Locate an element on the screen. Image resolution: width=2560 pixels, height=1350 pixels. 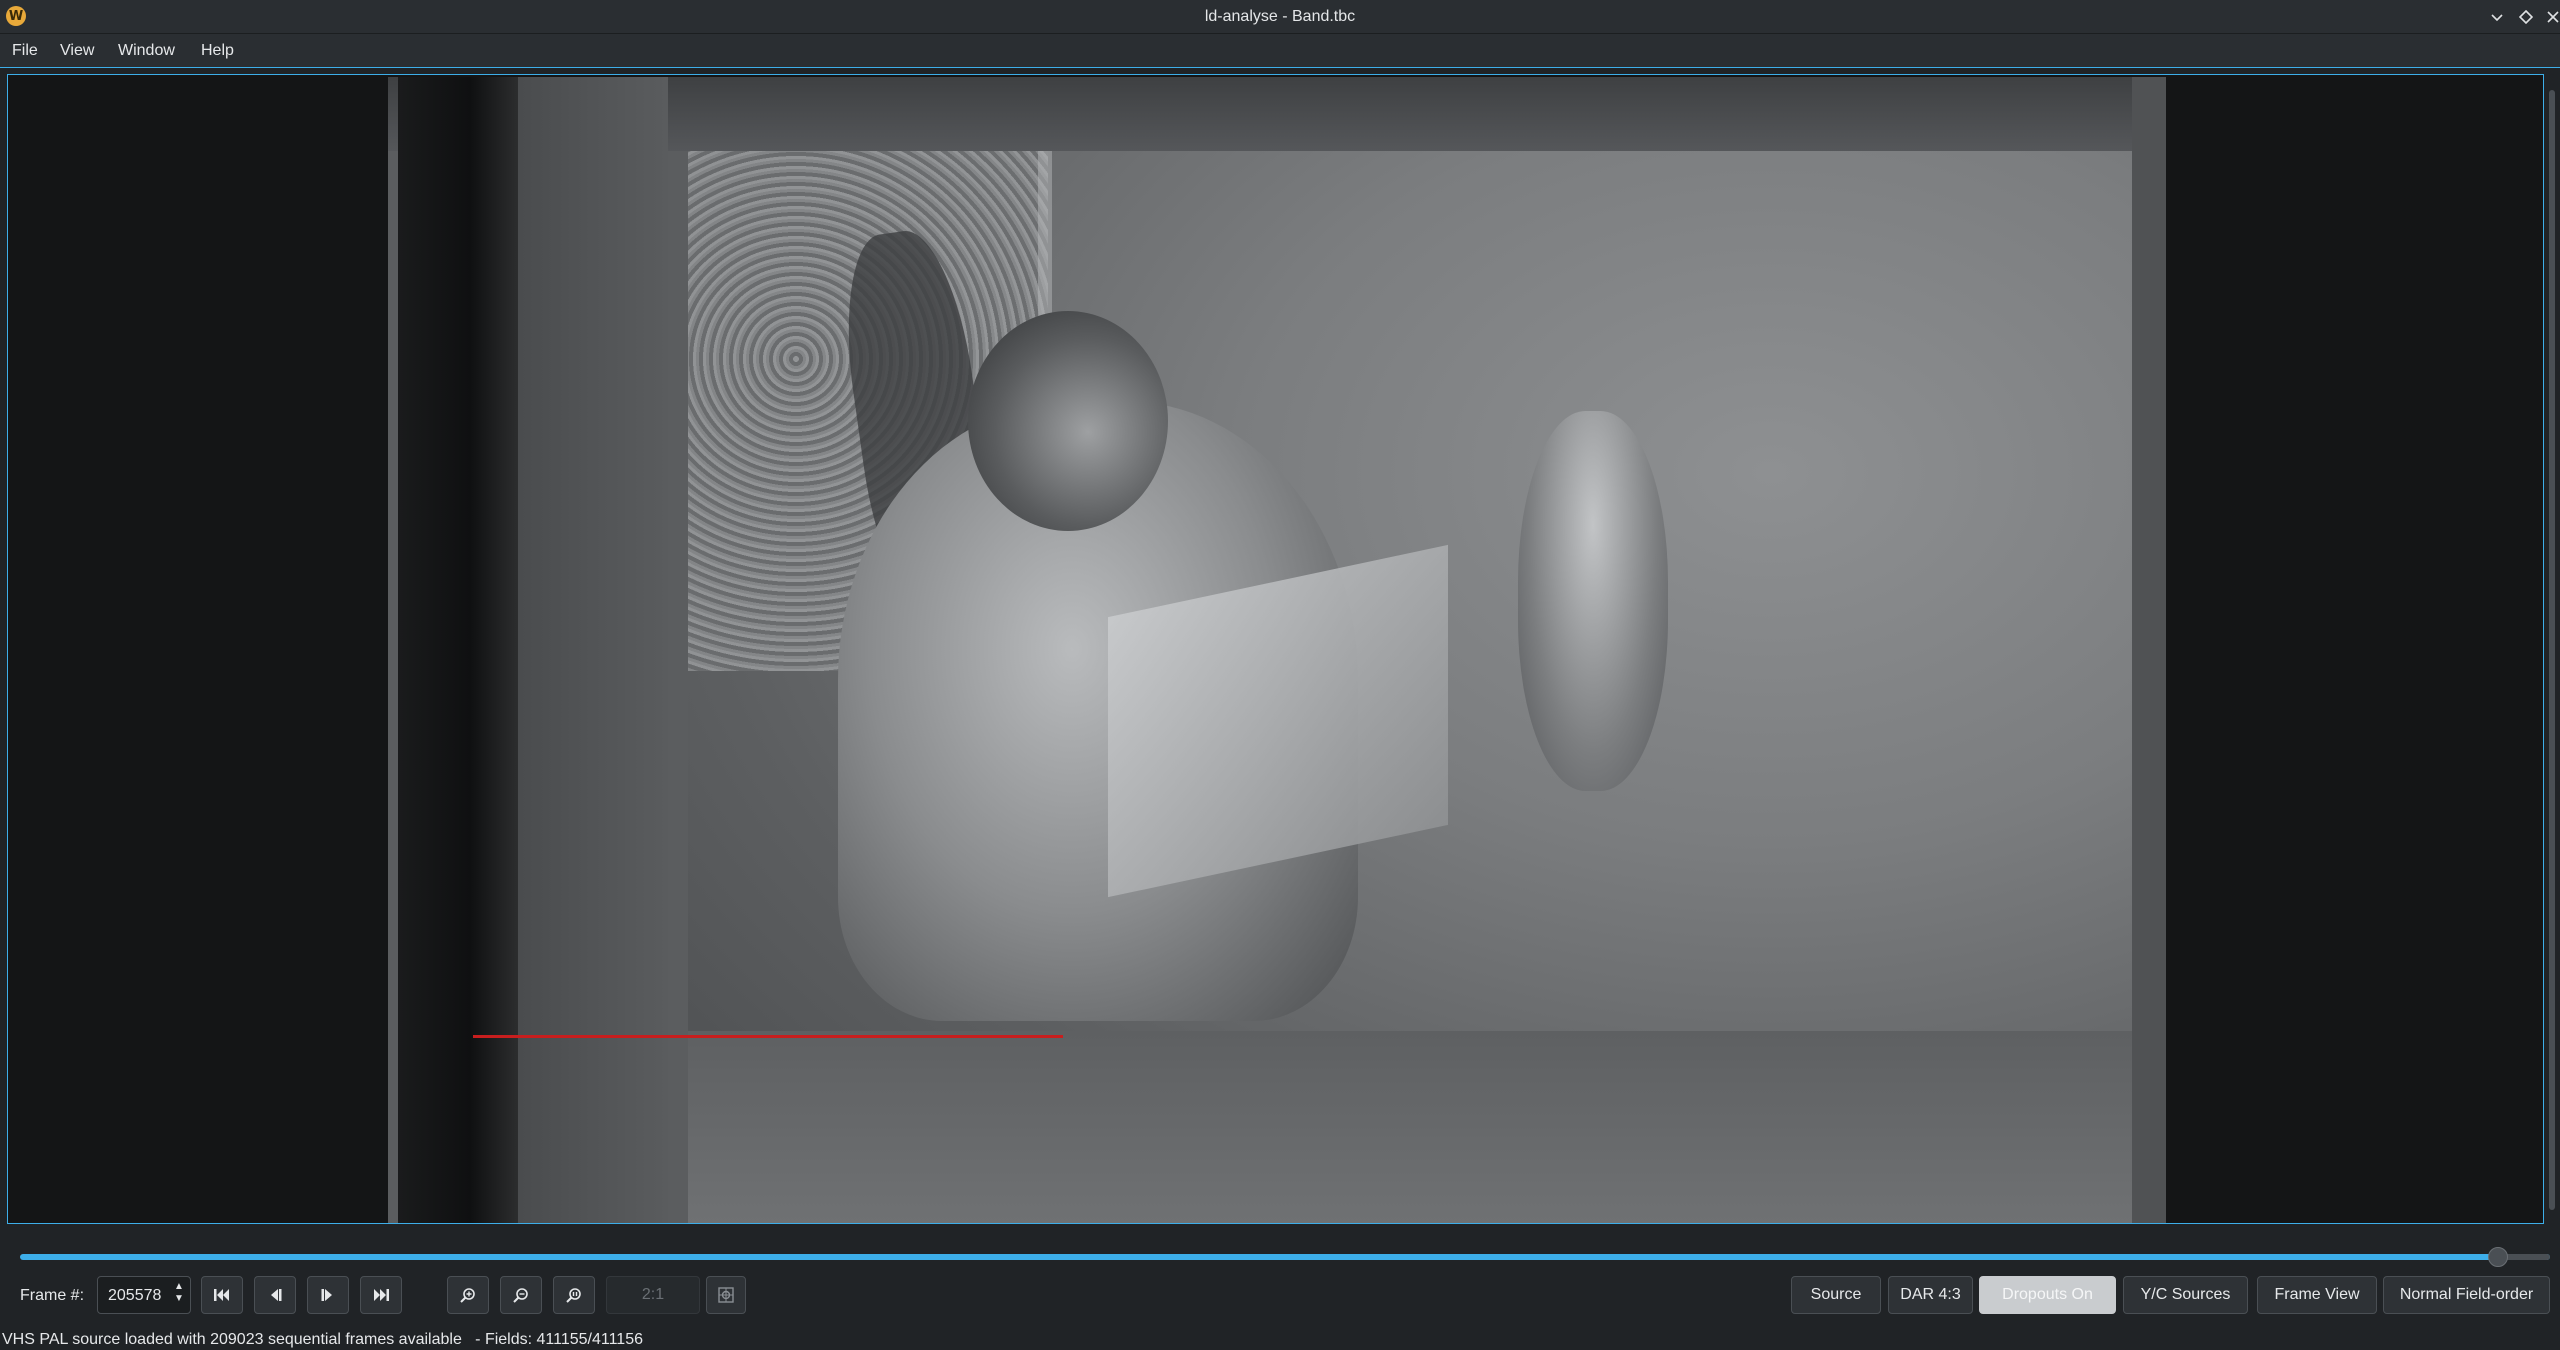
spin-arrows-icon: ▲ ▼ is located at coordinates (179, 1295).